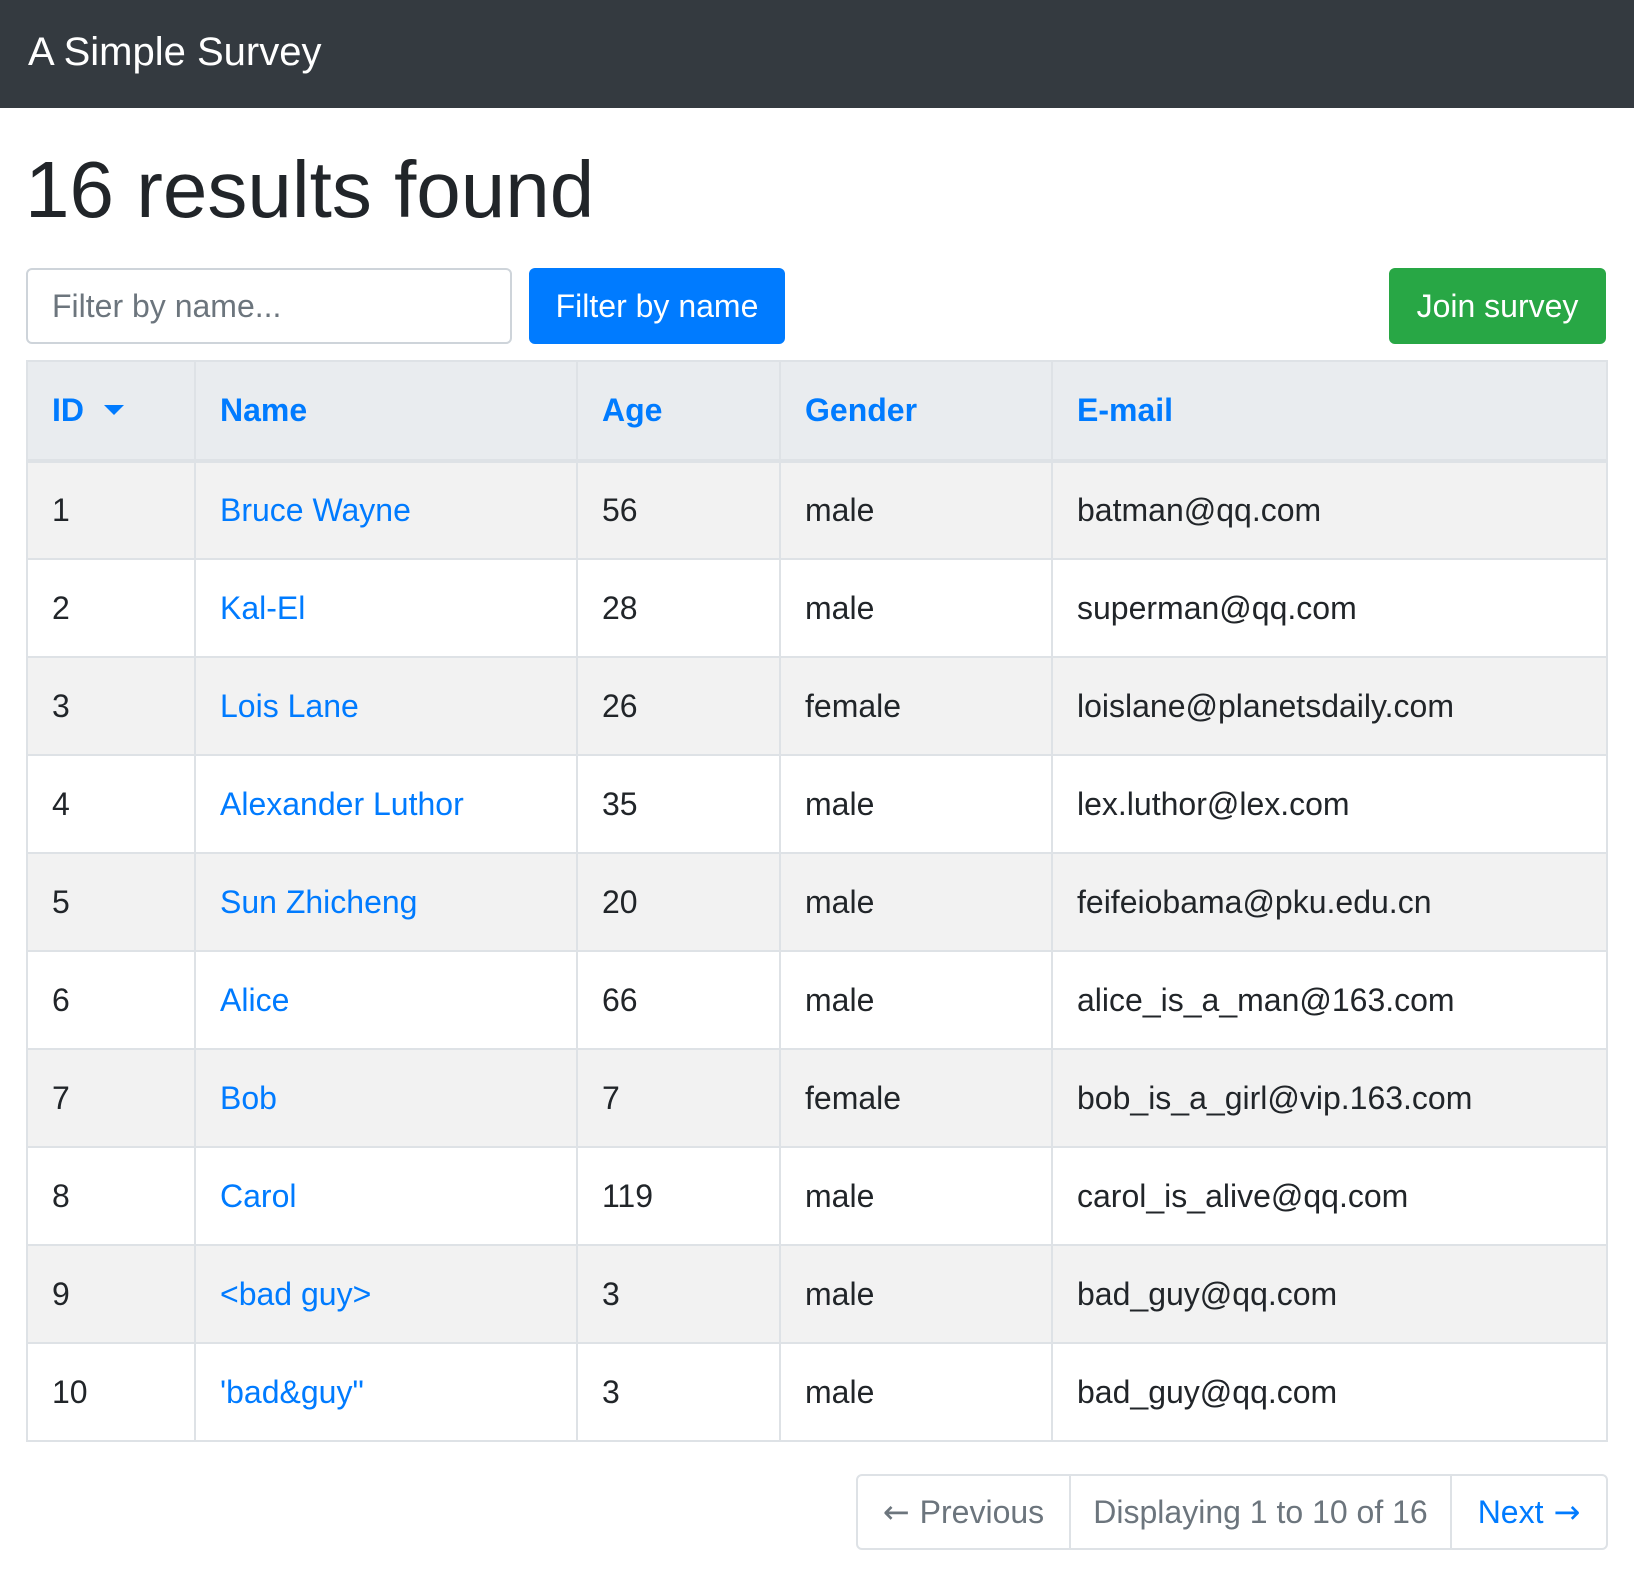 The image size is (1634, 1582). What do you see at coordinates (111, 902) in the screenshot?
I see `cell-id: 5` at bounding box center [111, 902].